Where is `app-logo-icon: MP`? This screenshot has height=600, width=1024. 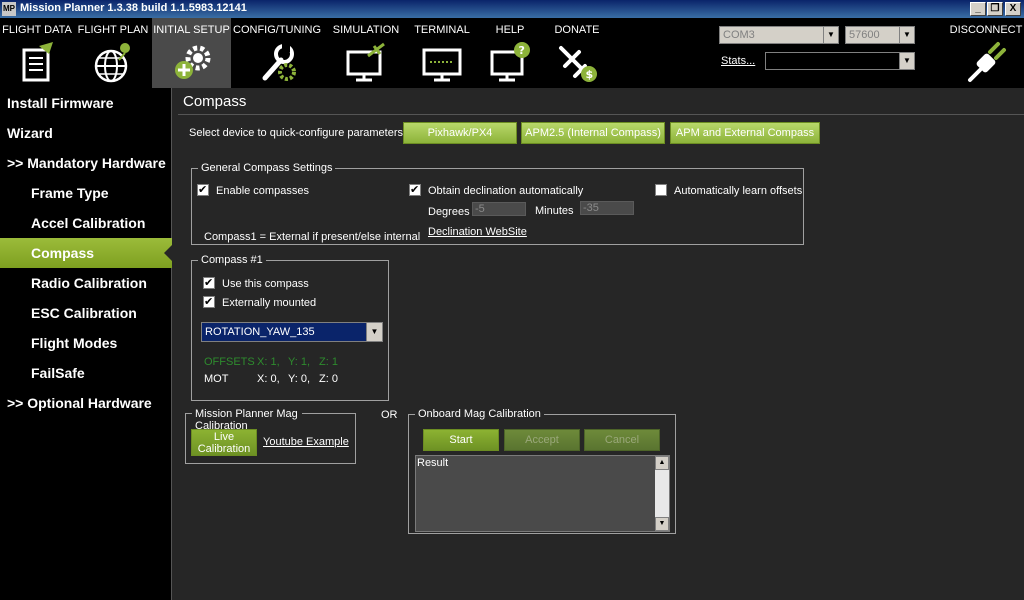
app-logo-icon: MP is located at coordinates (9, 9).